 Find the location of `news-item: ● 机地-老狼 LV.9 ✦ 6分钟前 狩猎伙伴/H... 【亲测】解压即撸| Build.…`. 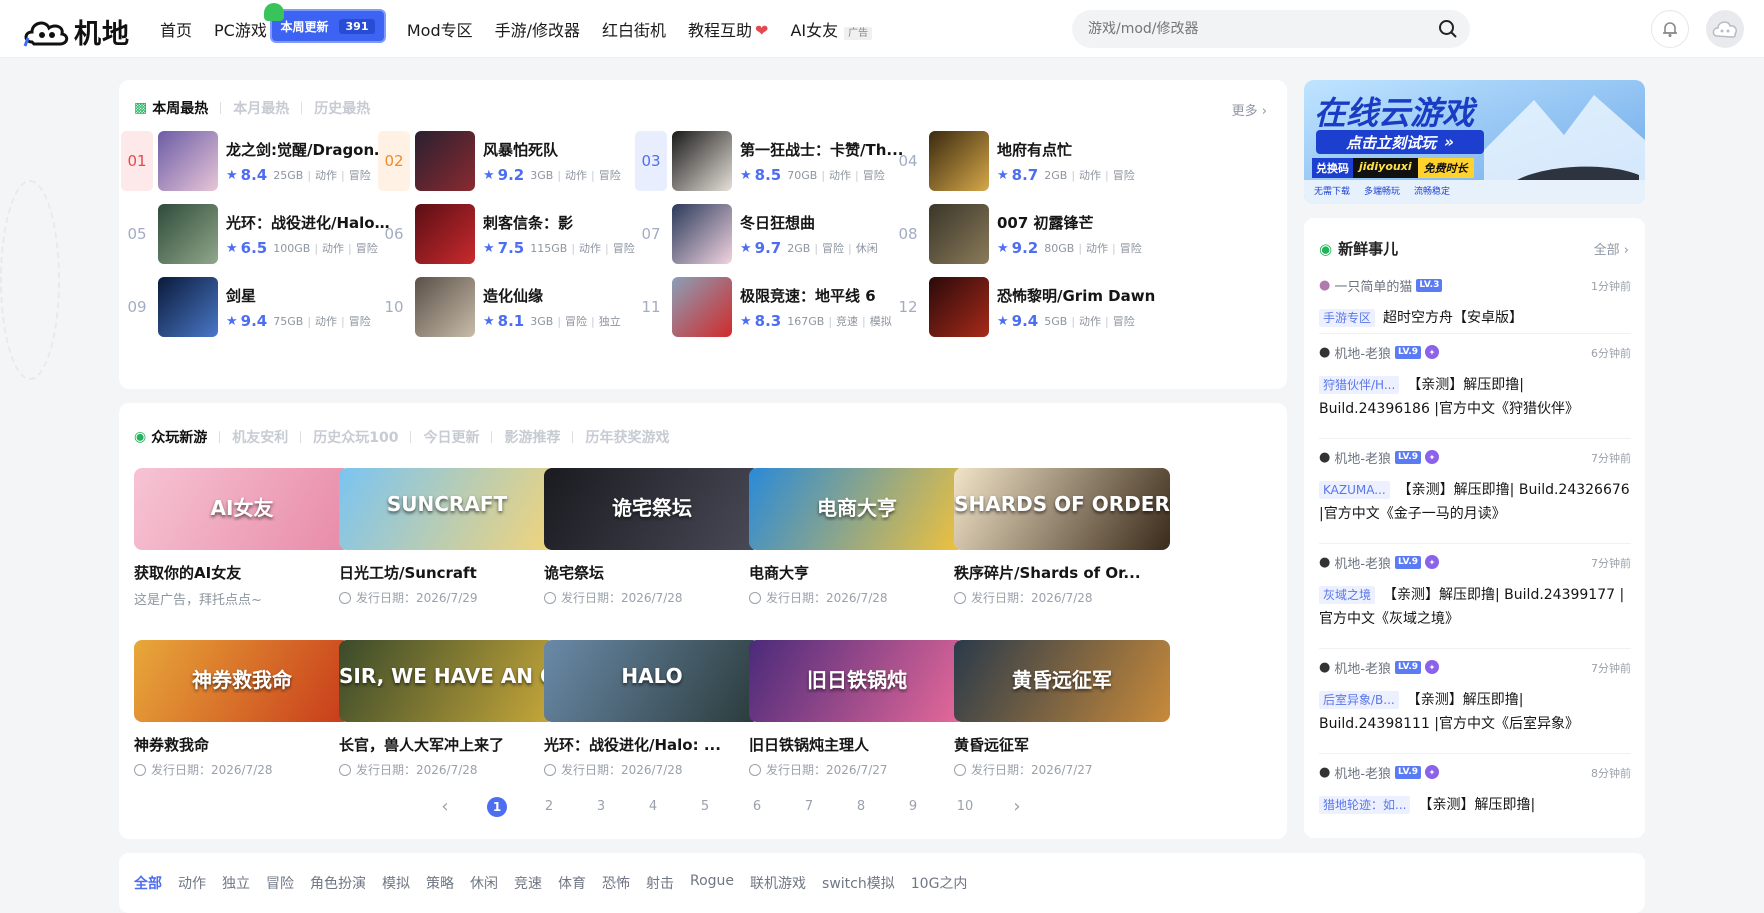

news-item: ● 机地-老狼 LV.9 ✦ 6分钟前 狩猎伙伴/H... 【亲测】解压即撸| Build.… is located at coordinates (1475, 382).